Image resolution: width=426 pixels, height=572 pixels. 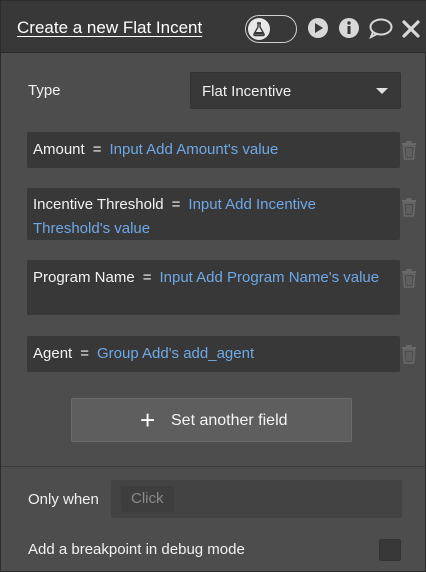 What do you see at coordinates (229, 420) in the screenshot?
I see `set-another-field-label: Set another field` at bounding box center [229, 420].